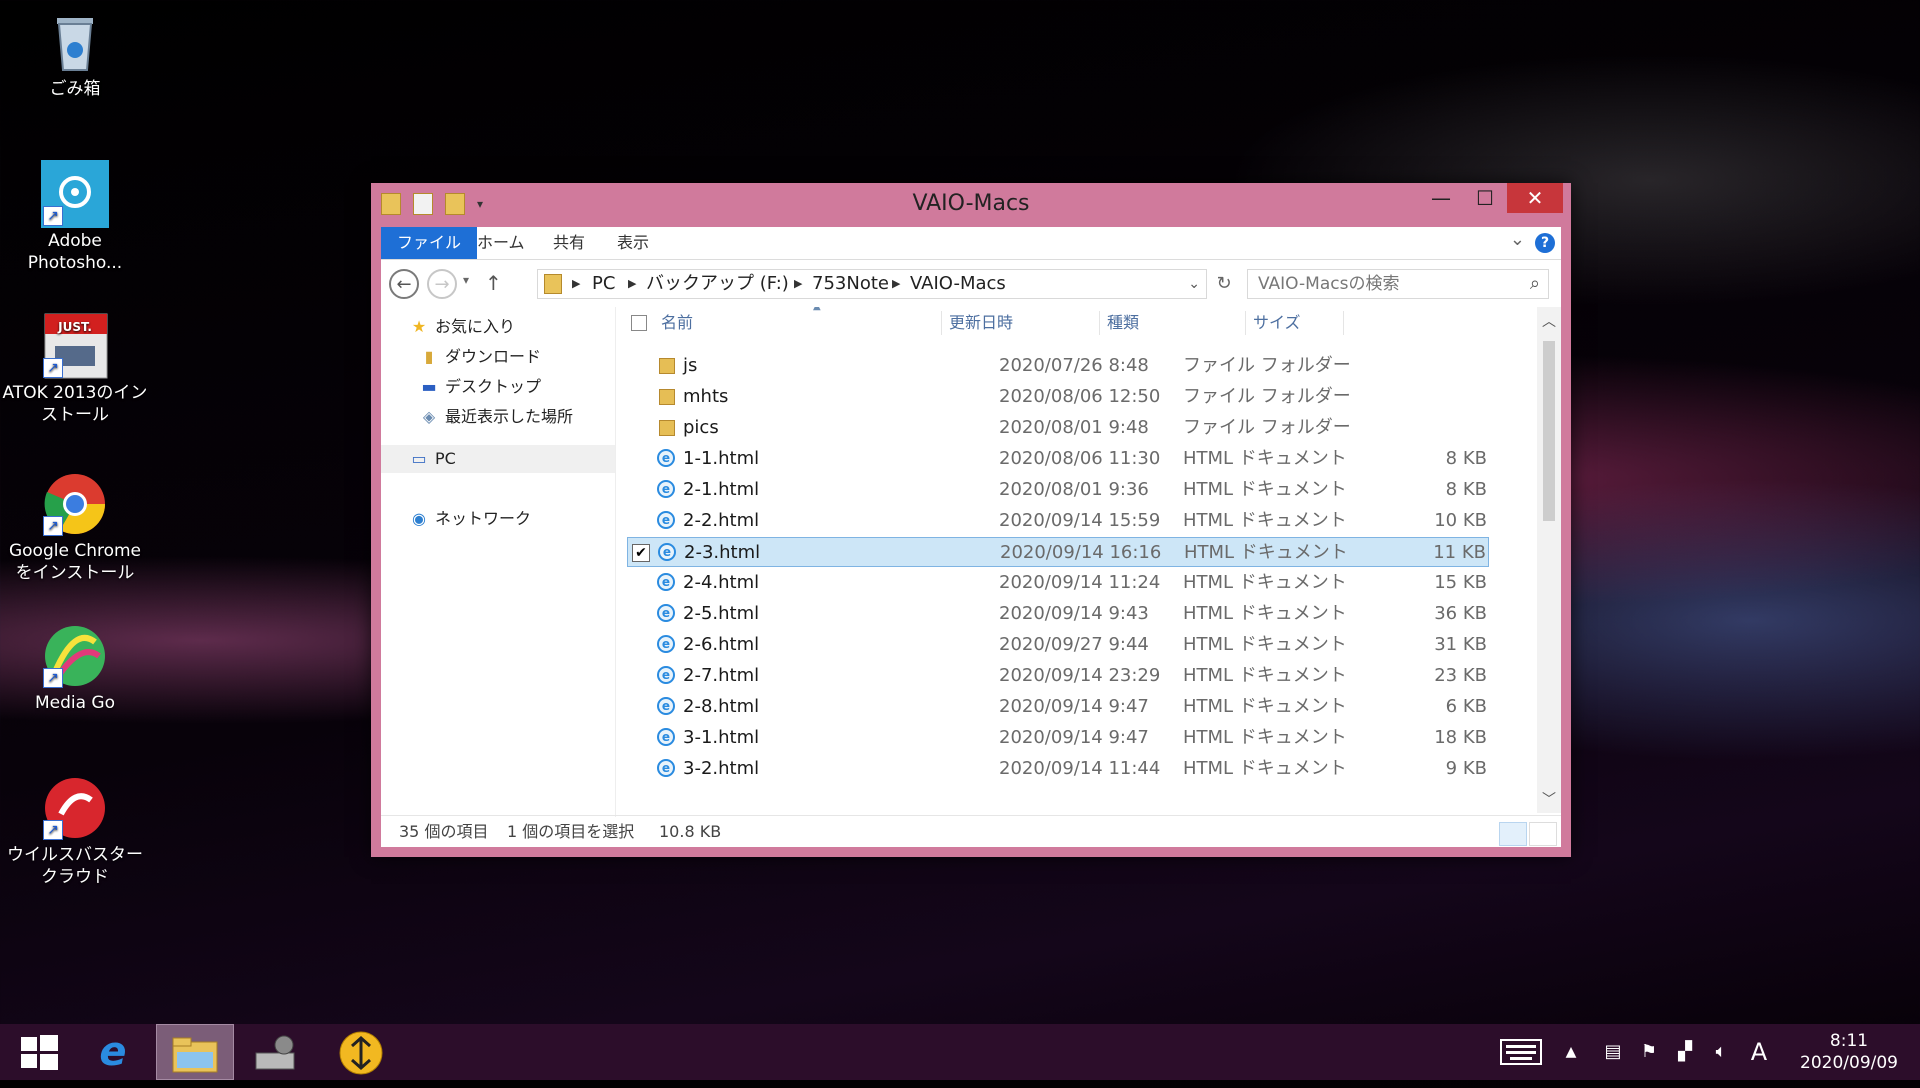 This screenshot has height=1088, width=1920. I want to click on table-row: js 2020/07/26 8:48 ファイル フォルダー, so click(1058, 366).